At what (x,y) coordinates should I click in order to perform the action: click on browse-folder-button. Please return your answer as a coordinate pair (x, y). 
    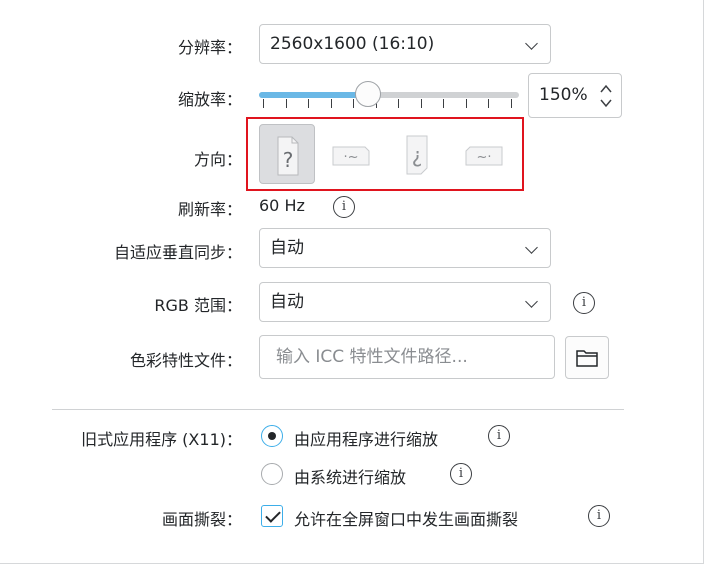
    Looking at the image, I should click on (587, 357).